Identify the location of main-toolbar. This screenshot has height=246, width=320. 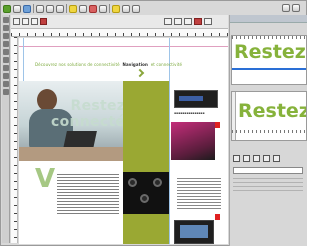
(118, 8).